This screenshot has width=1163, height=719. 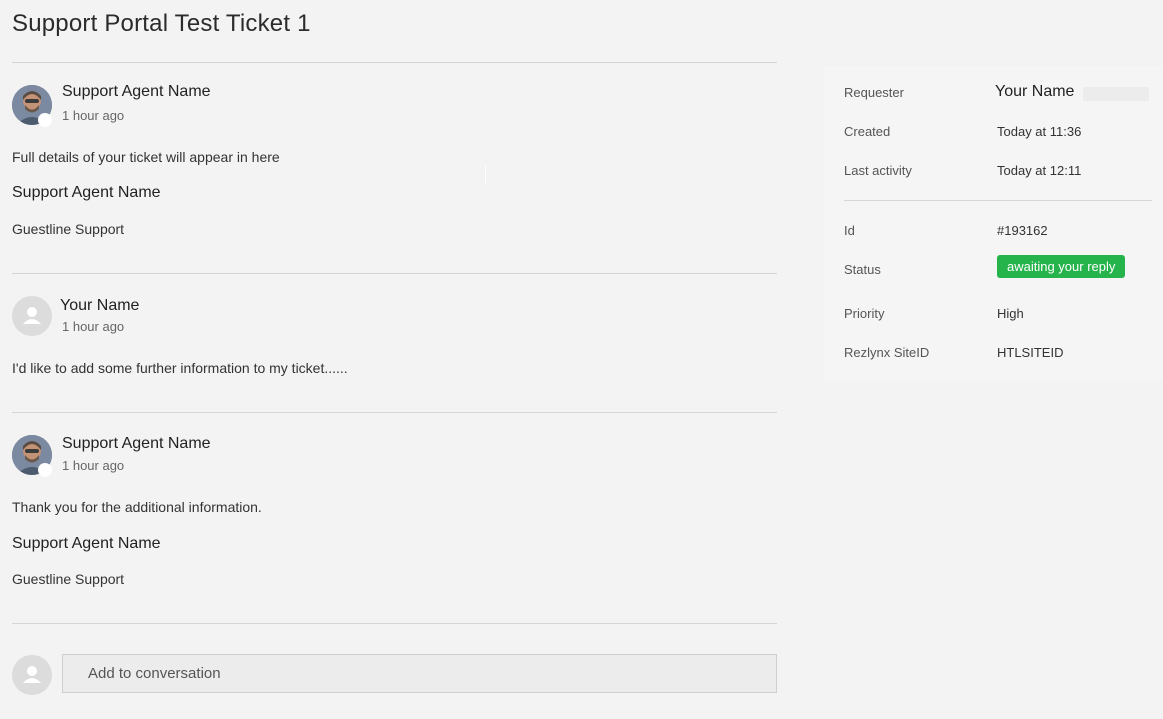 I want to click on status-label: Status, so click(x=862, y=269).